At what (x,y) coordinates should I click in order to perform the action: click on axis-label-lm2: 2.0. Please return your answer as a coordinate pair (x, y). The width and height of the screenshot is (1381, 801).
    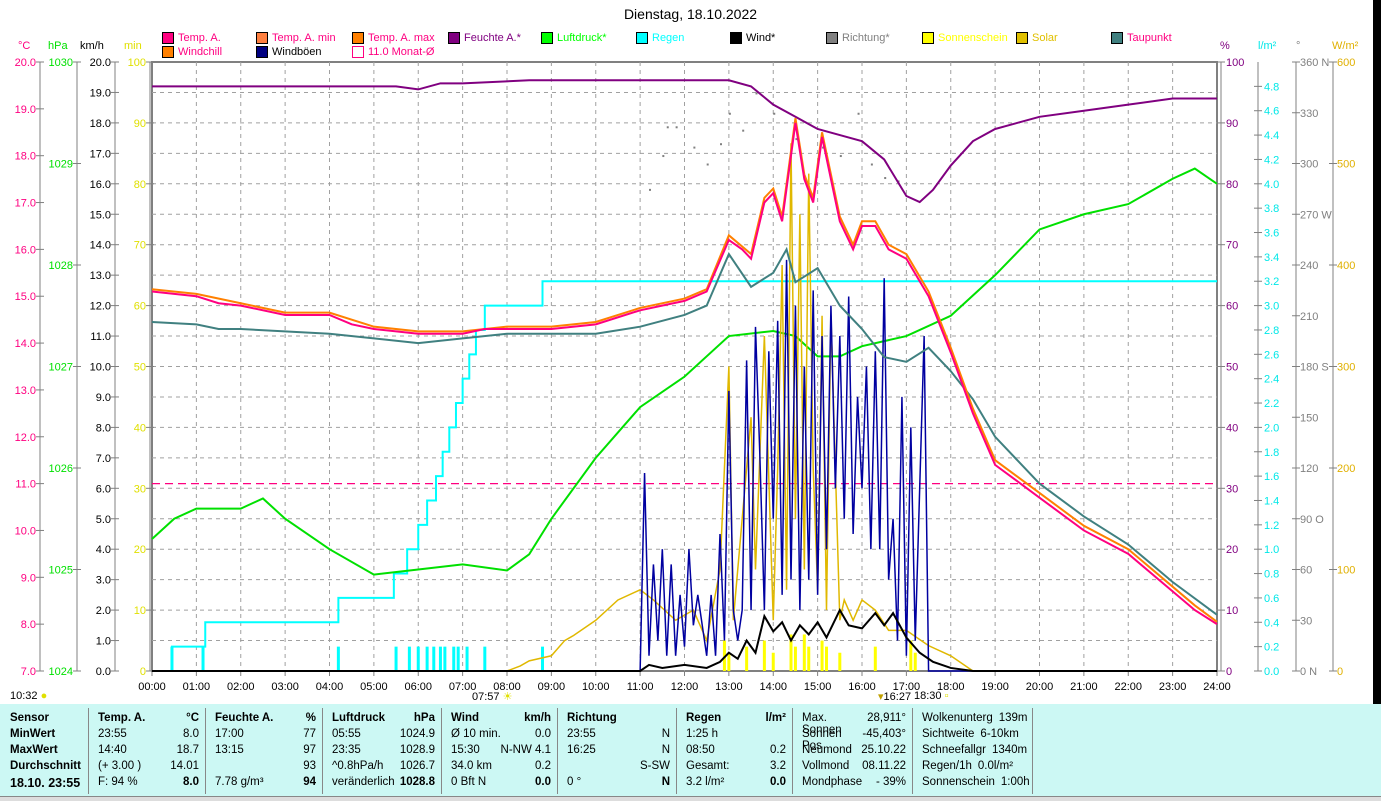
    Looking at the image, I should click on (1271, 428).